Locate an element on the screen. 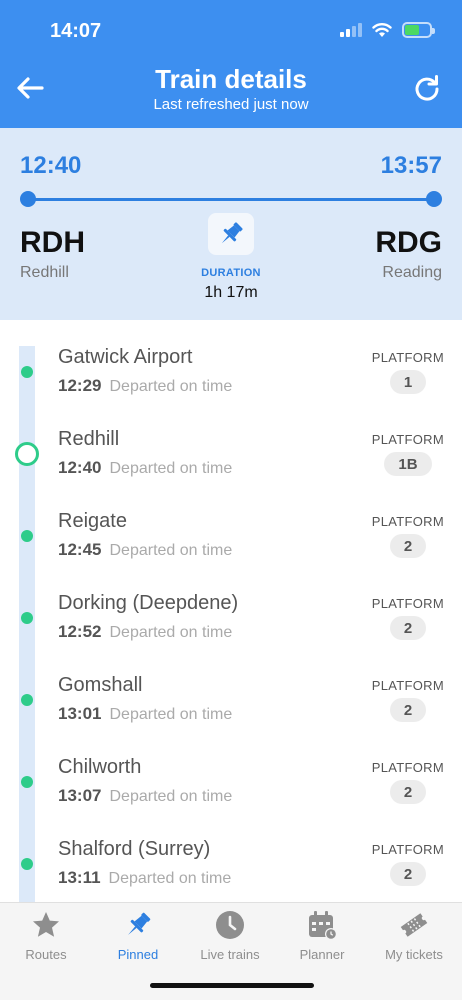  battery-icon is located at coordinates (418, 30).